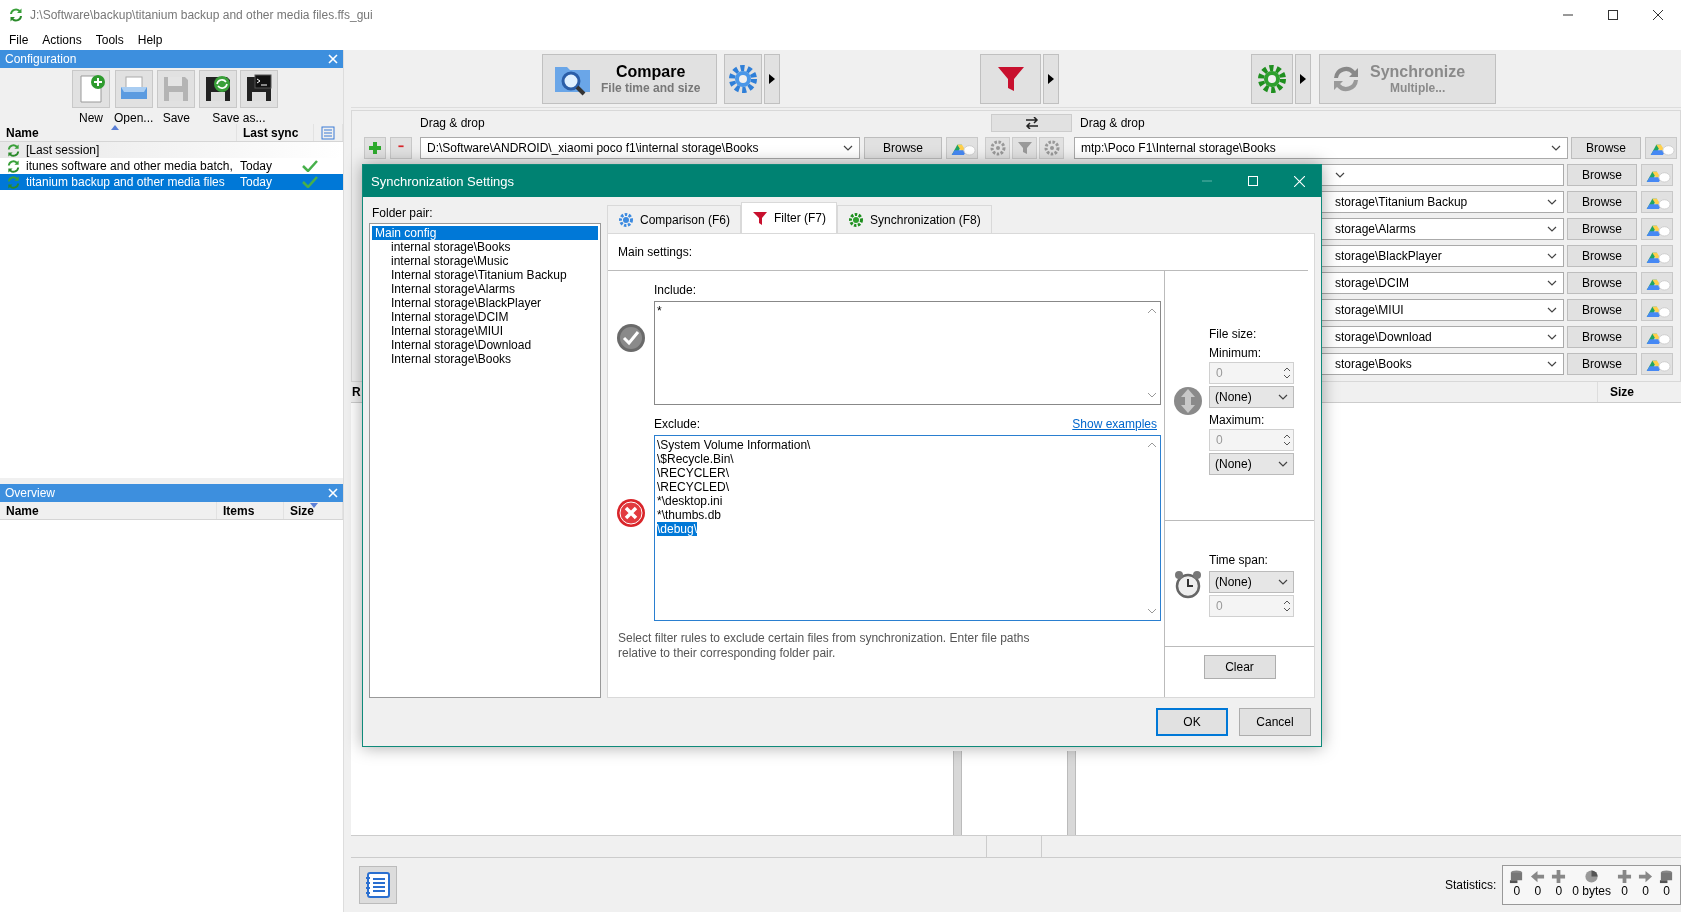 Image resolution: width=1681 pixels, height=912 pixels. What do you see at coordinates (443, 181) in the screenshot?
I see `dialog-title: Synchronization Settings` at bounding box center [443, 181].